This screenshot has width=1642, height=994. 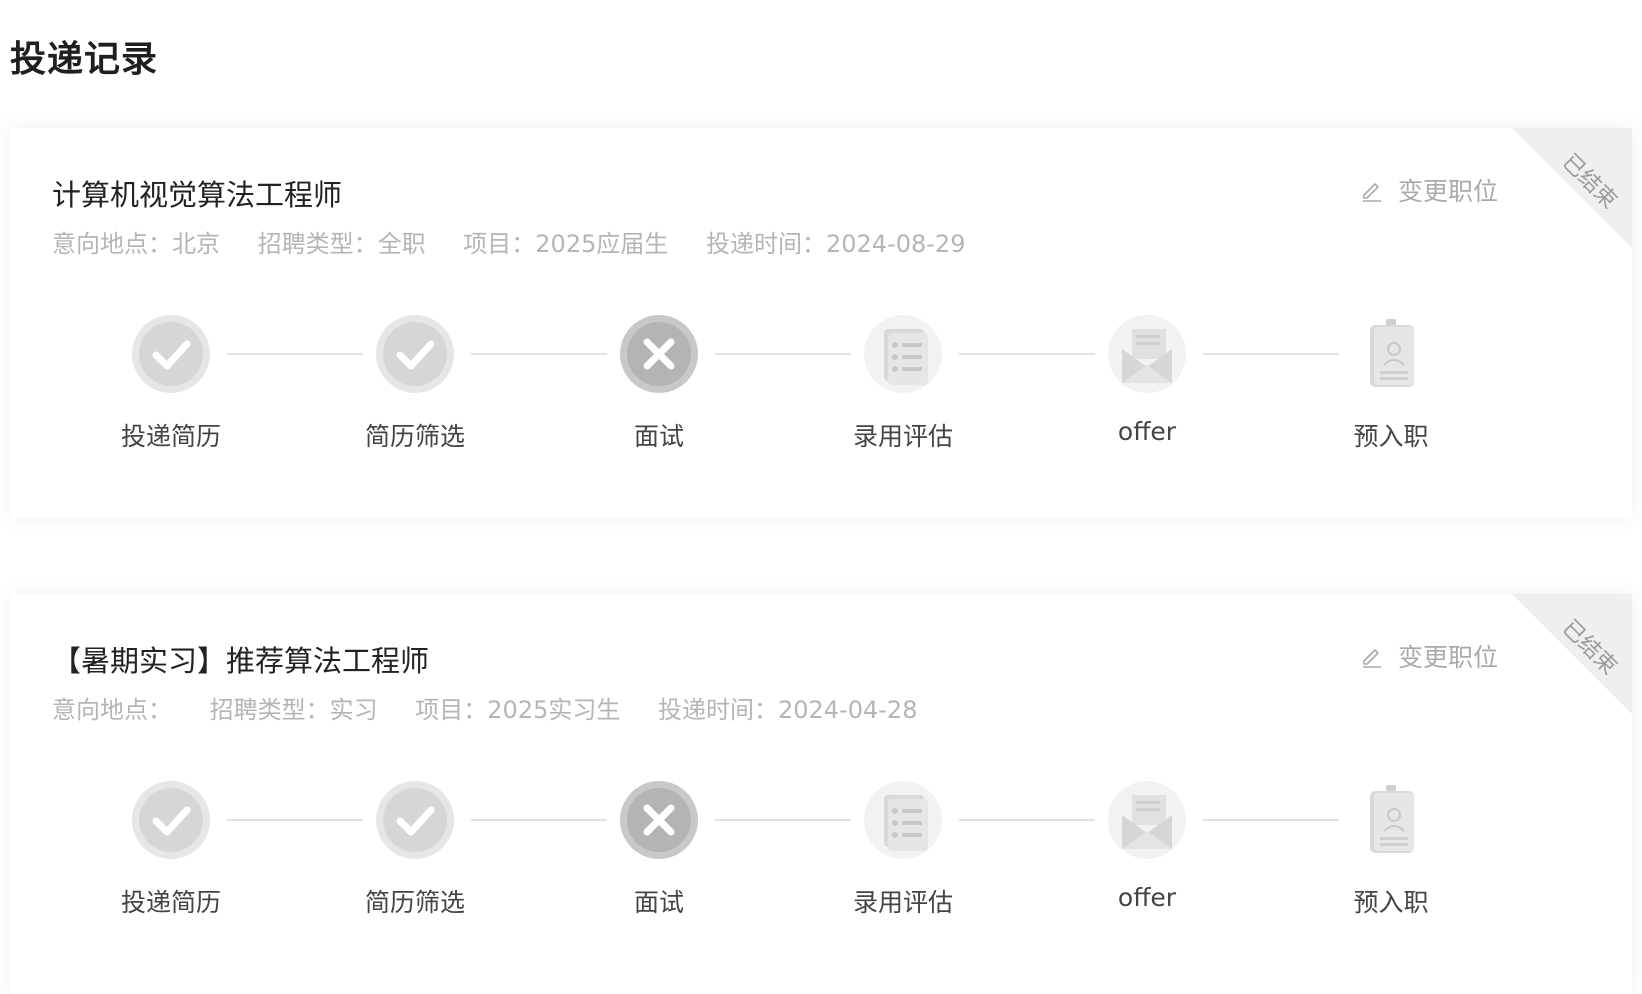 I want to click on job-title: 计算机视觉算法工程师, so click(x=197, y=195).